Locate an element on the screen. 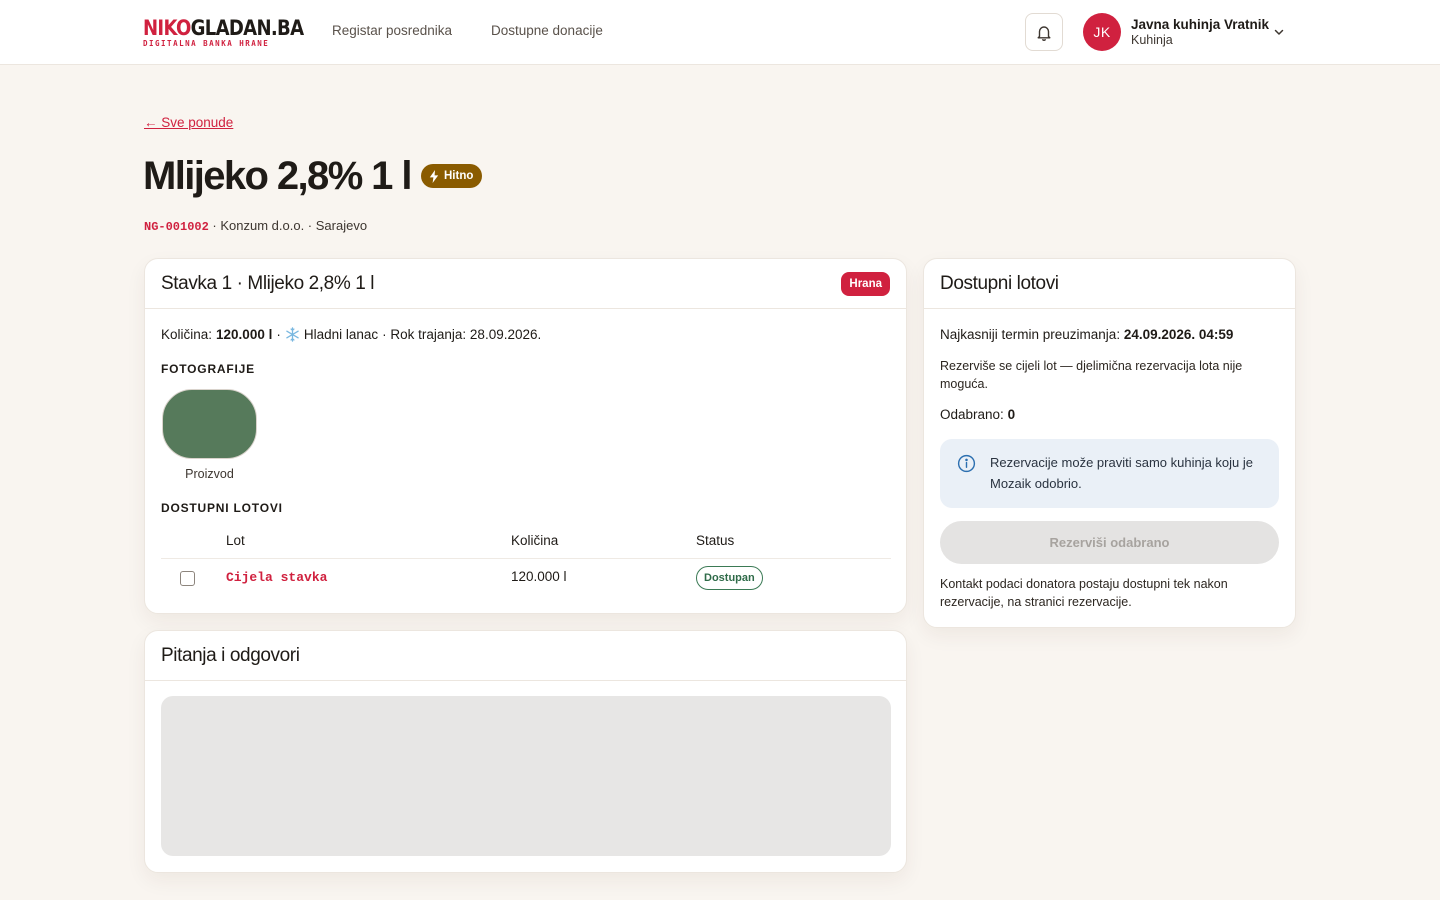 The width and height of the screenshot is (1440, 900). notifications-button is located at coordinates (1044, 32).